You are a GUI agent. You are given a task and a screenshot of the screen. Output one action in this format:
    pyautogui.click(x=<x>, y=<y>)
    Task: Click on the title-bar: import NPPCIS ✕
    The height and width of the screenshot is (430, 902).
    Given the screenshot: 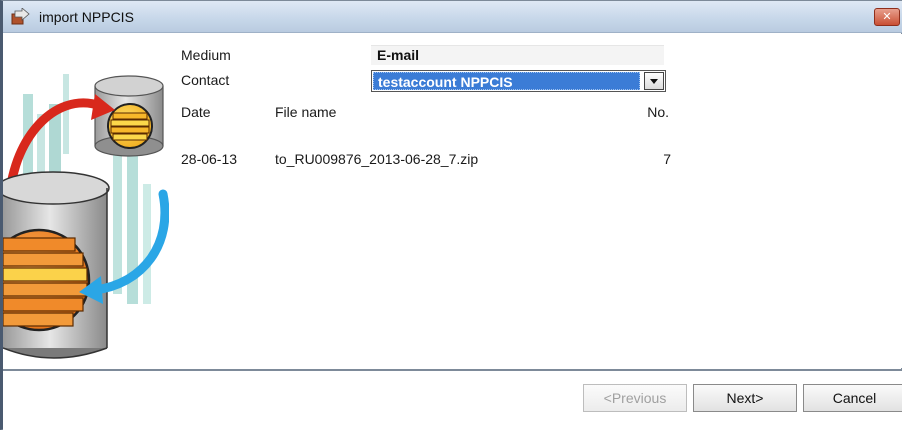 What is the action you would take?
    pyautogui.click(x=452, y=17)
    